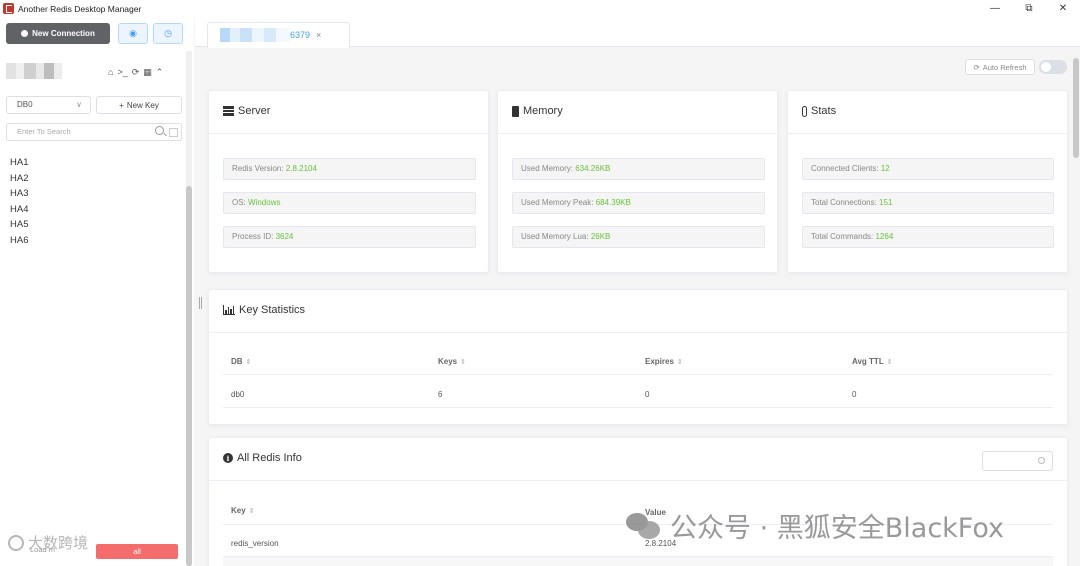 Image resolution: width=1080 pixels, height=566 pixels. Describe the element at coordinates (8, 8) in the screenshot. I see `app-logo-icon` at that location.